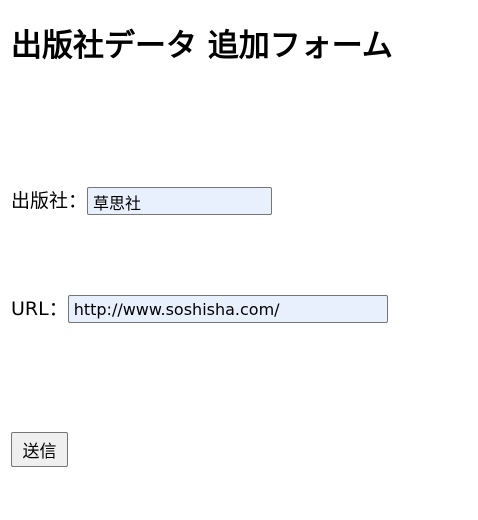  What do you see at coordinates (39, 309) in the screenshot?
I see `url-label: URL：` at bounding box center [39, 309].